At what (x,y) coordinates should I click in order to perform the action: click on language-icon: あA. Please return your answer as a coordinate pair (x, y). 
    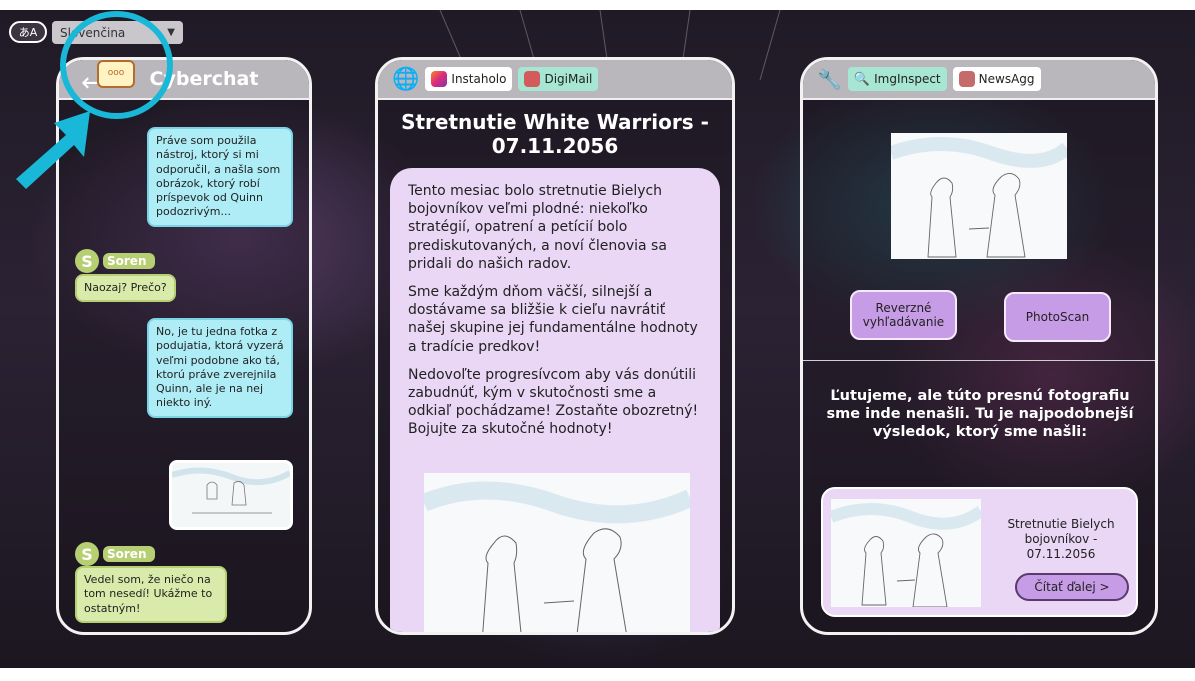
    Looking at the image, I should click on (28, 32).